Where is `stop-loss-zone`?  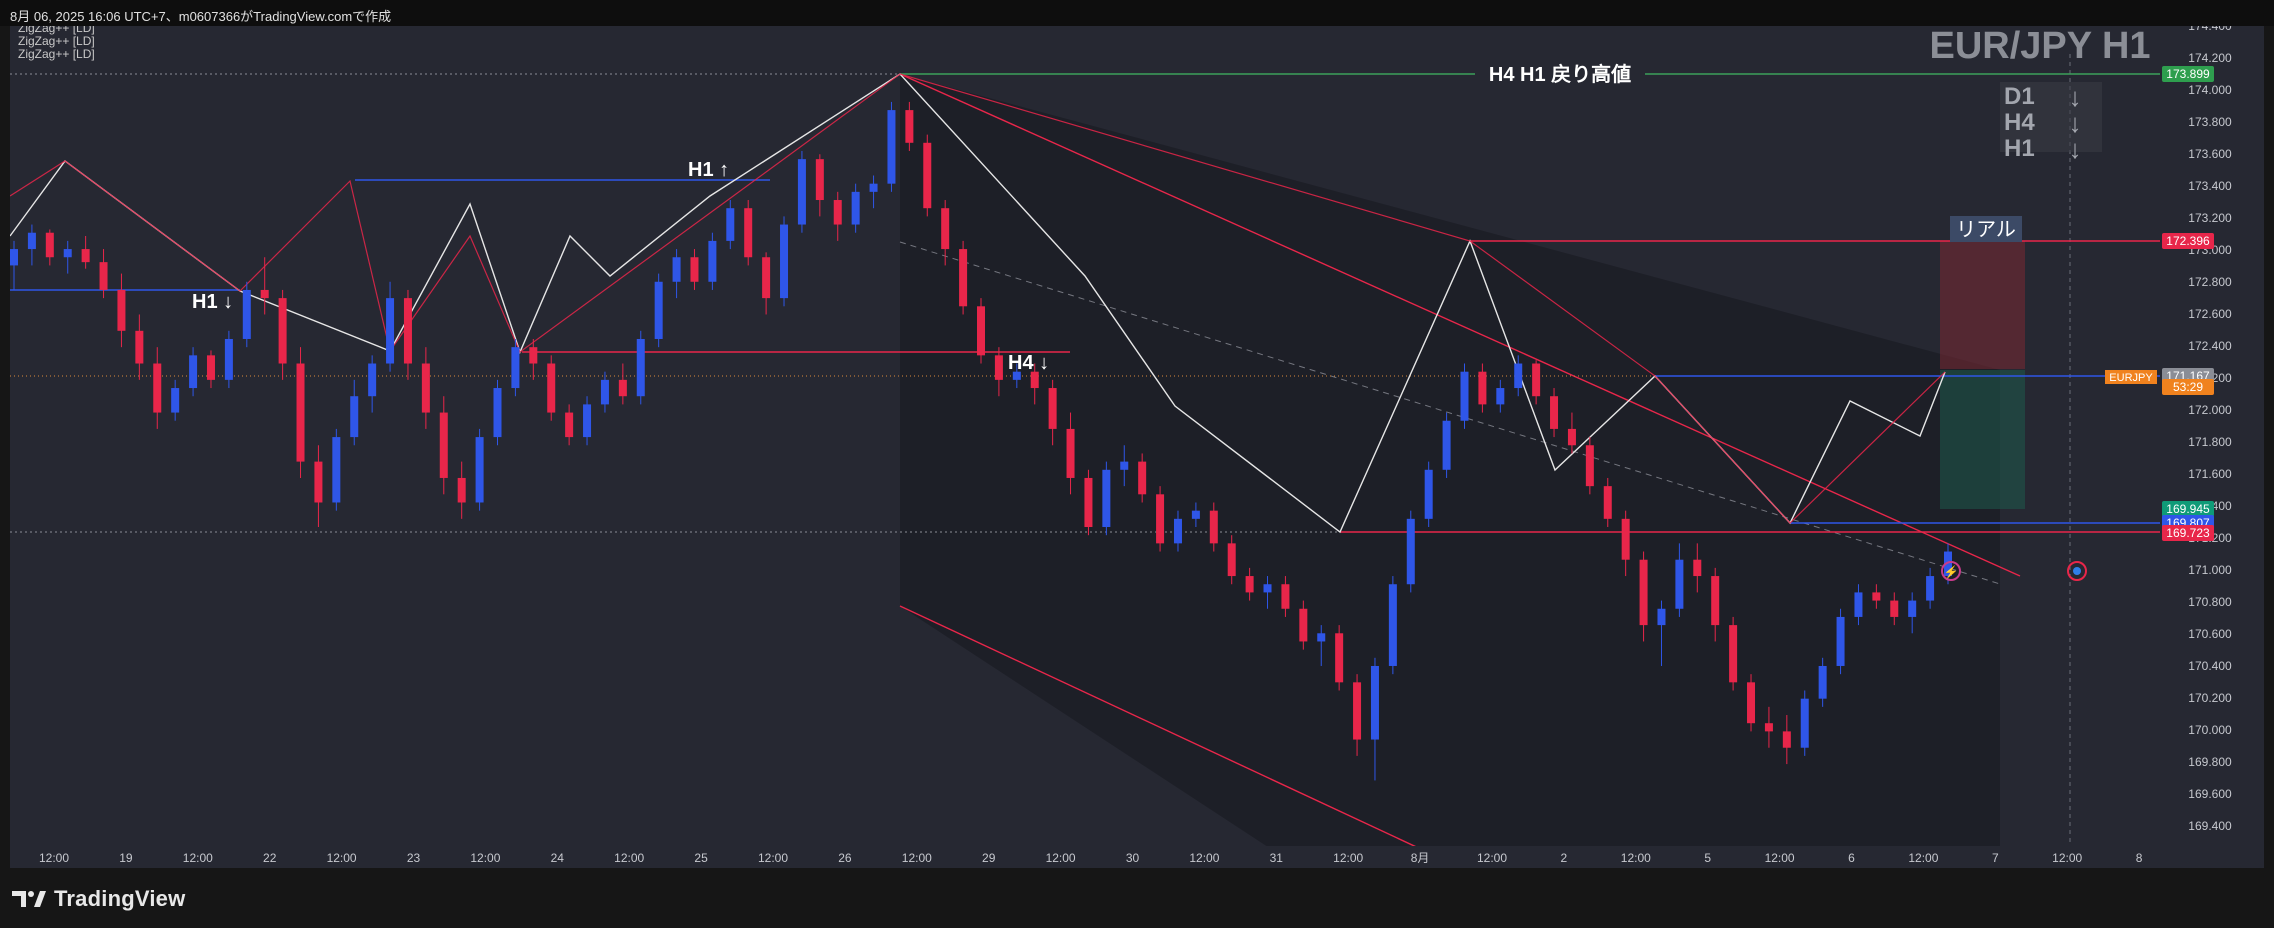 stop-loss-zone is located at coordinates (1982, 305).